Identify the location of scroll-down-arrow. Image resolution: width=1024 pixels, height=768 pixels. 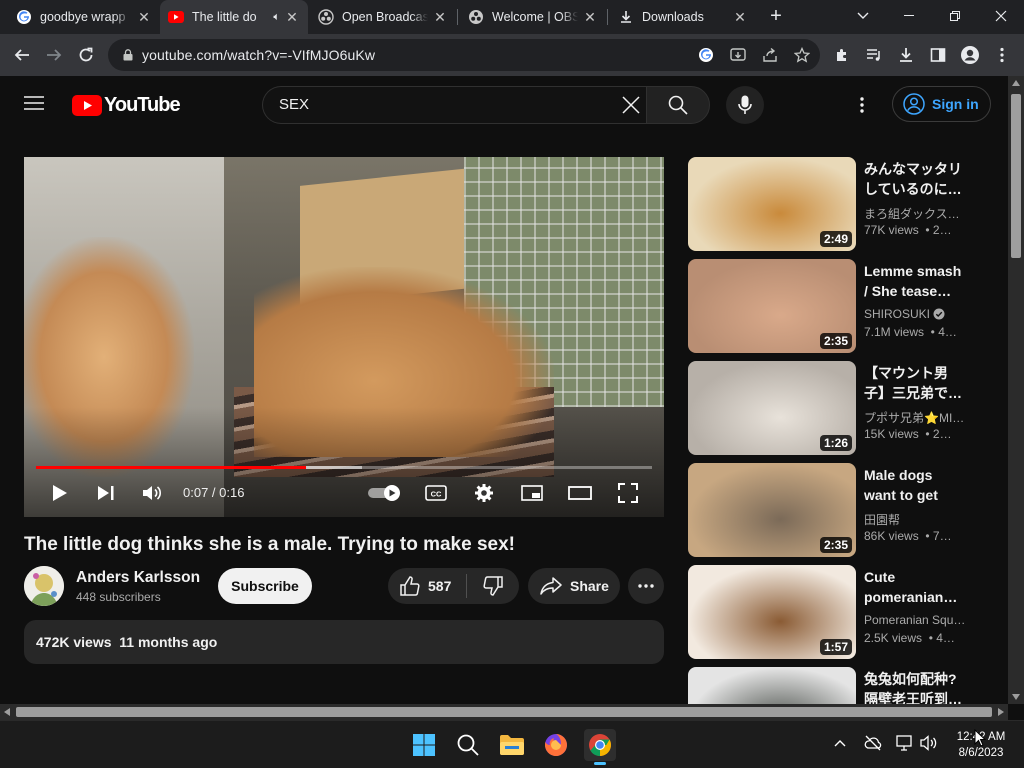
(1016, 697).